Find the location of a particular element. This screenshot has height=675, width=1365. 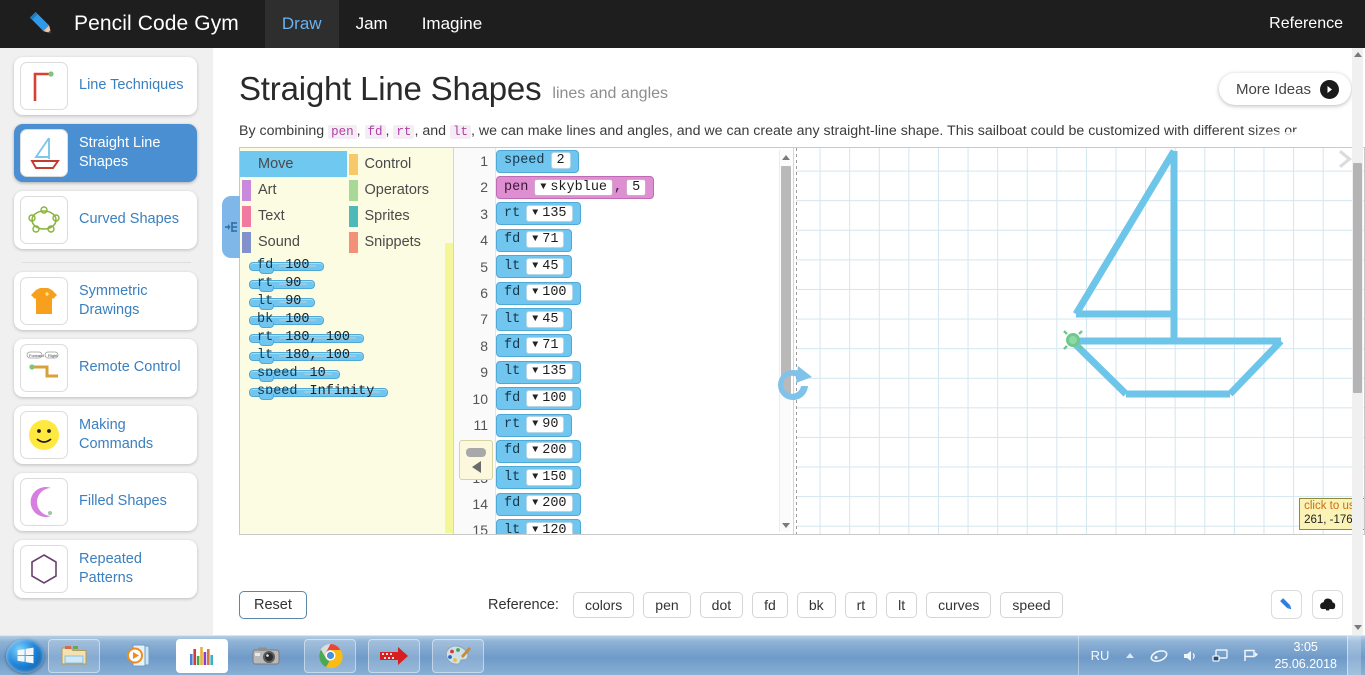

collapse-left-icon is located at coordinates (476, 466).